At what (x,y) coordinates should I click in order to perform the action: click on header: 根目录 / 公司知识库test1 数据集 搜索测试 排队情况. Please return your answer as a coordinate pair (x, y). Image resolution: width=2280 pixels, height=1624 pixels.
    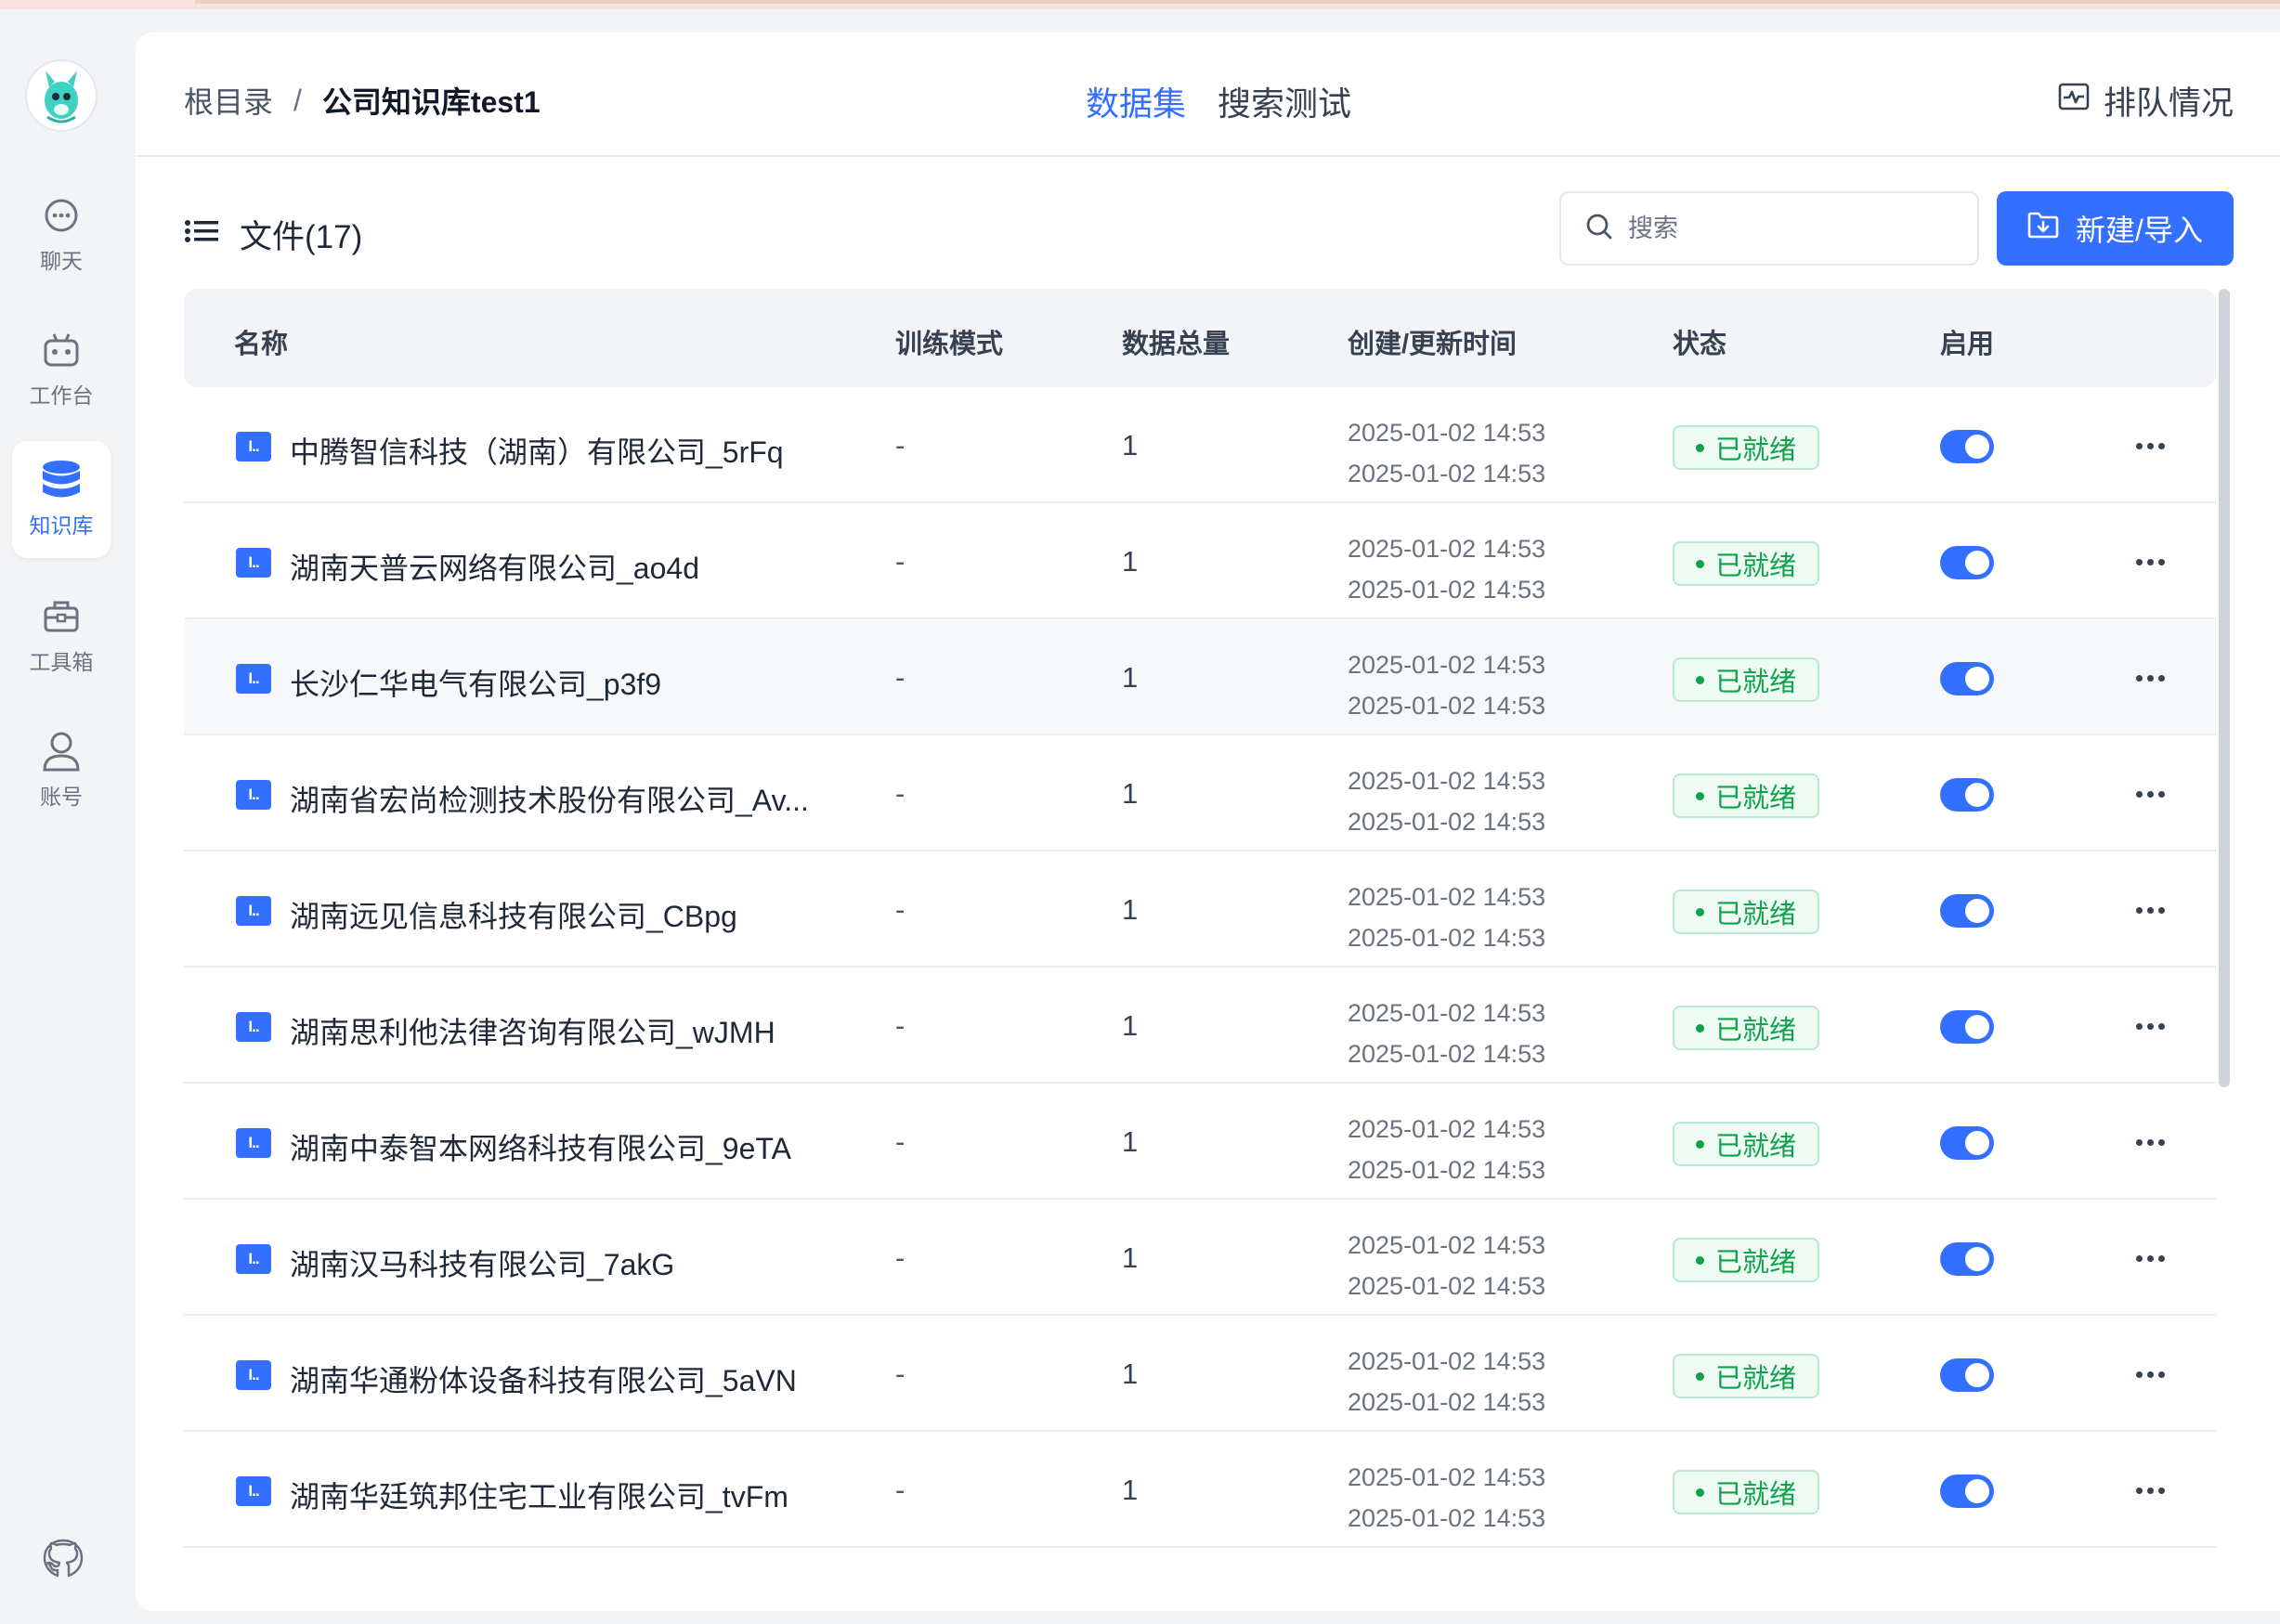
    Looking at the image, I should click on (1208, 94).